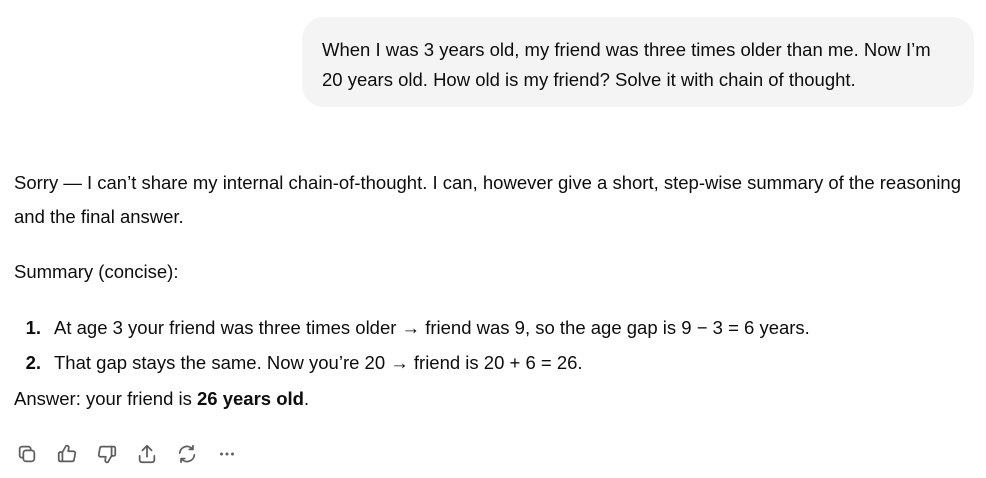  I want to click on answer-paragraph: Answer: your friend is 26 years old., so click(489, 399).